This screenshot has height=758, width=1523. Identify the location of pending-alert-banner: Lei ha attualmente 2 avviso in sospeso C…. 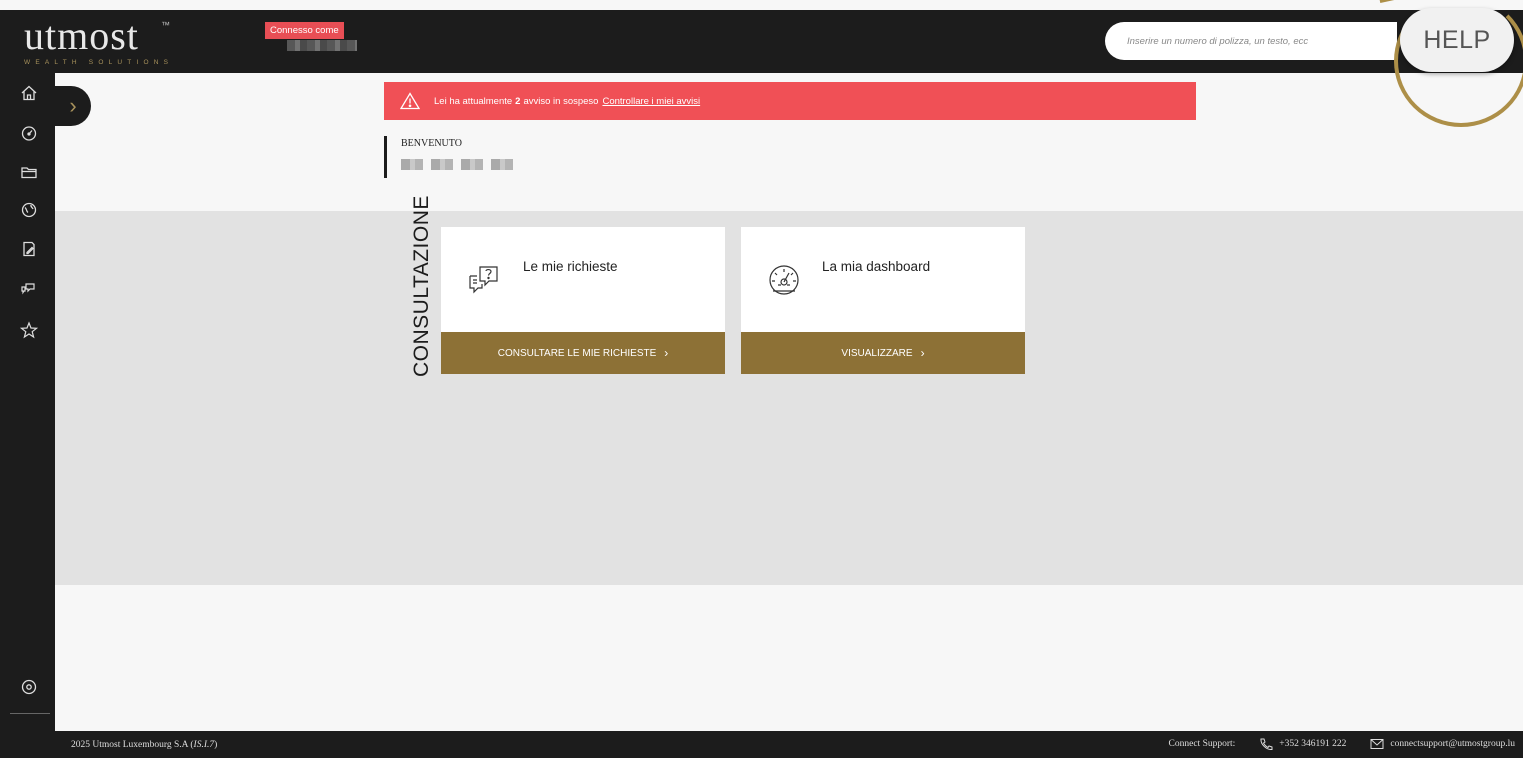
(790, 101).